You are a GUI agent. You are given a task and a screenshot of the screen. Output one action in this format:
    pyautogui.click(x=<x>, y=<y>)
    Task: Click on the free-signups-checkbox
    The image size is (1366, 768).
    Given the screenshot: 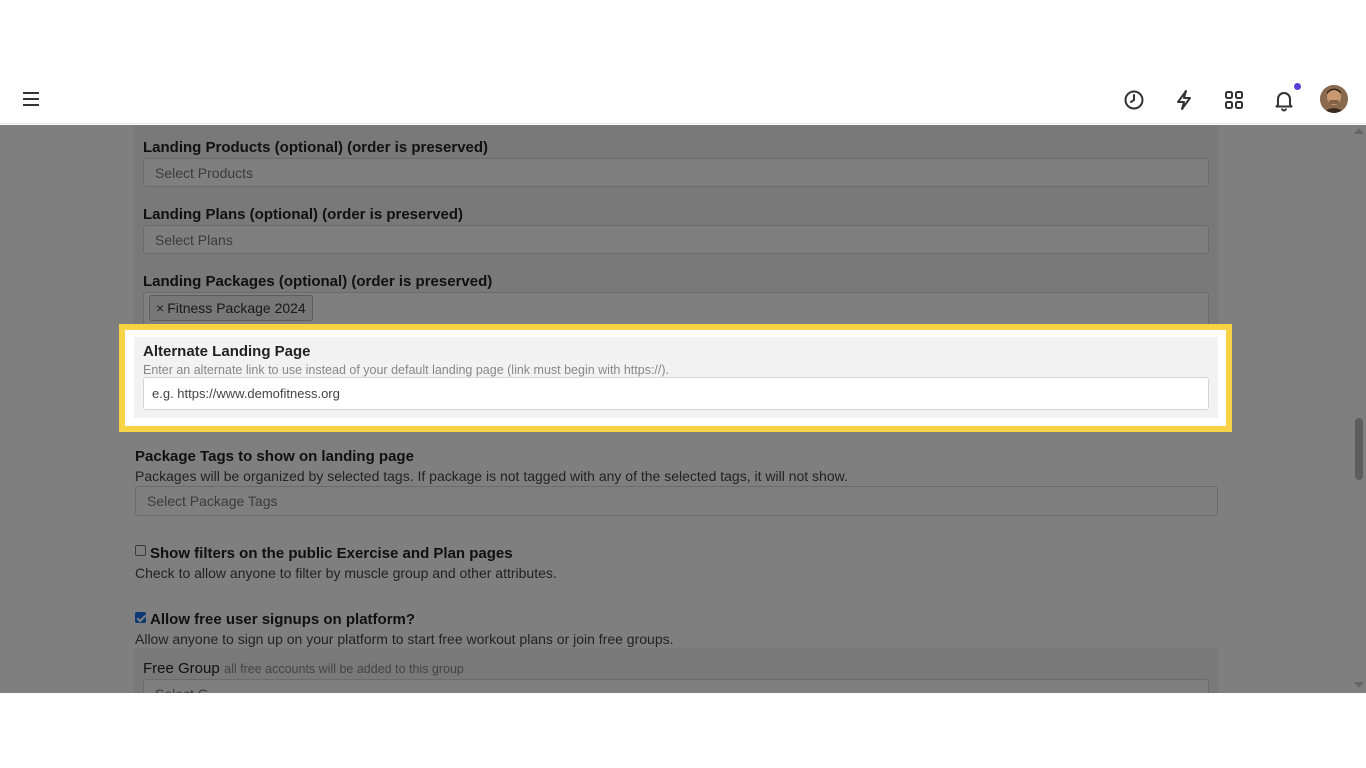 What is the action you would take?
    pyautogui.click(x=140, y=617)
    